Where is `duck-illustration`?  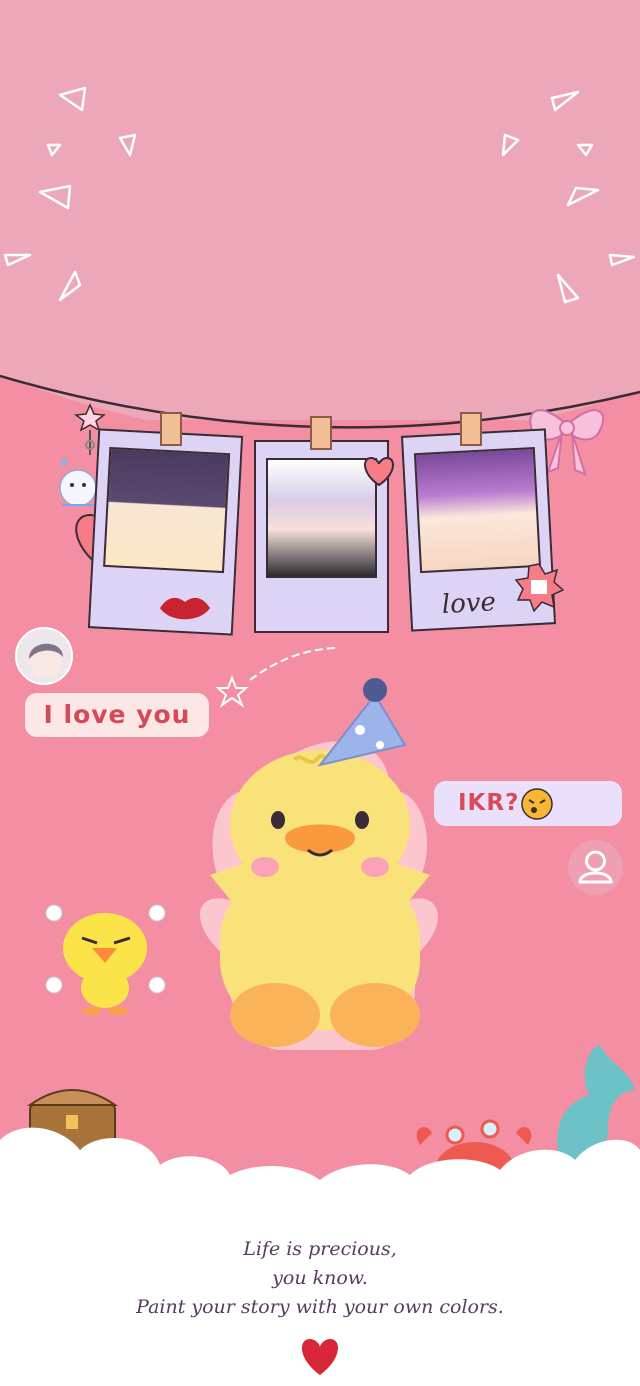
duck-illustration is located at coordinates (319, 864).